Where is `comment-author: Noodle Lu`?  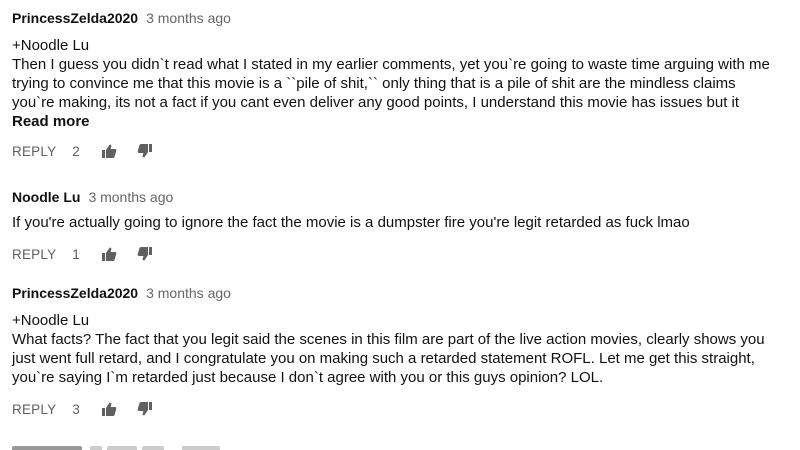
comment-author: Noodle Lu is located at coordinates (46, 197).